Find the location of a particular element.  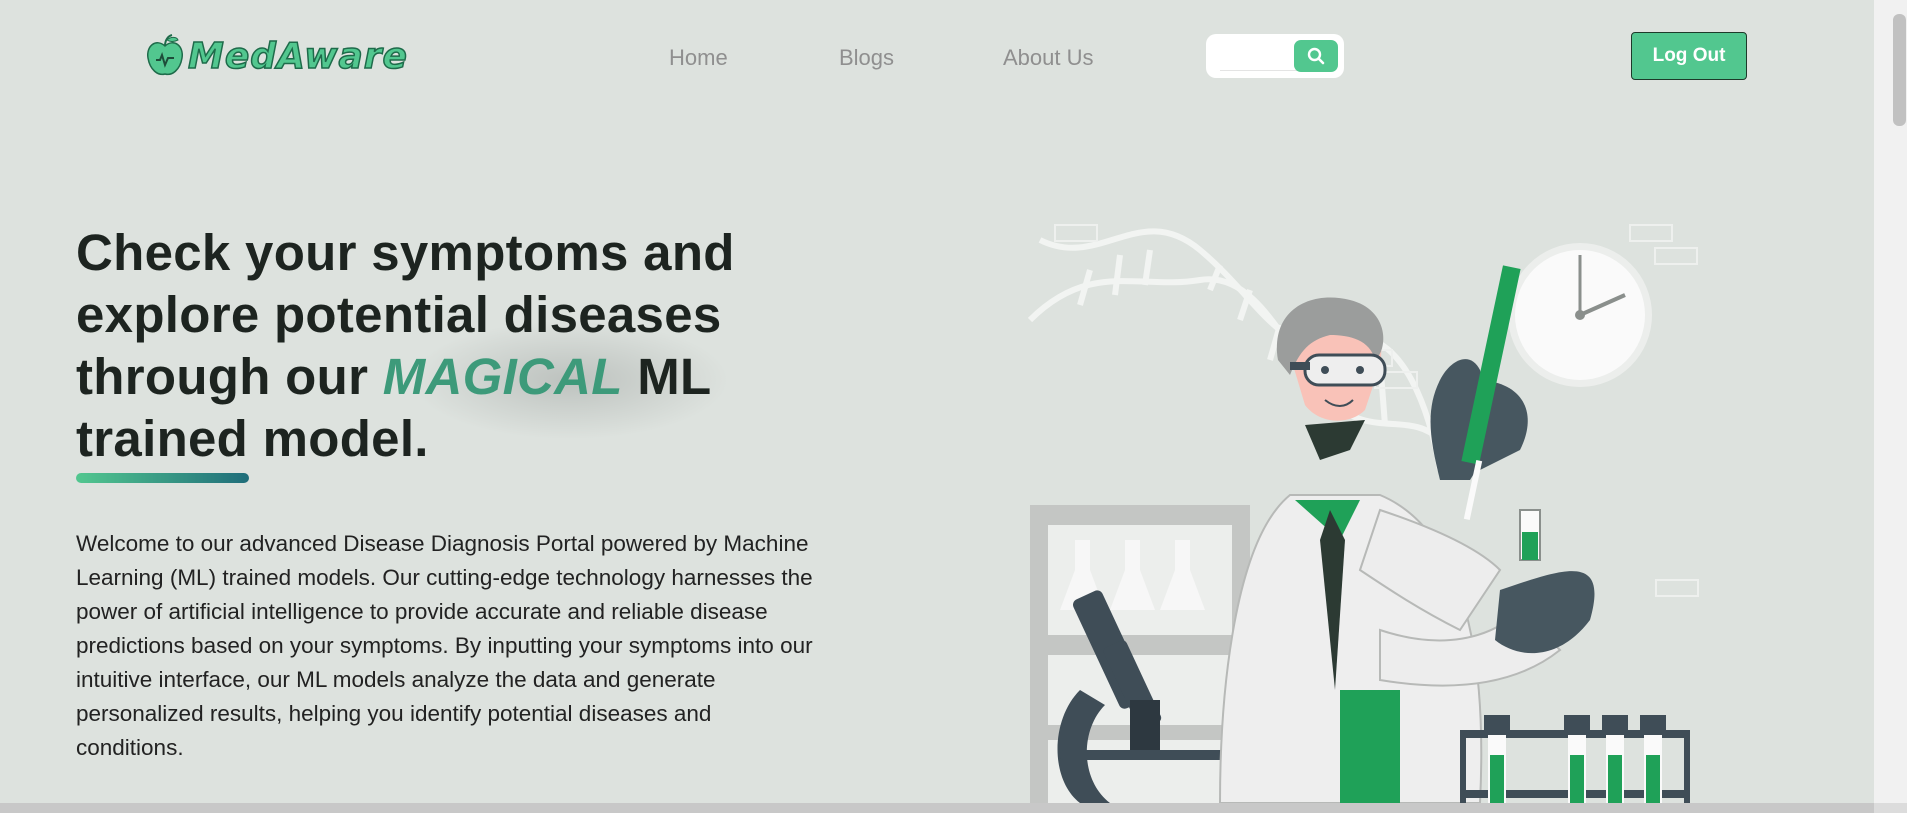

nav-blogs: Blogs is located at coordinates (866, 58).